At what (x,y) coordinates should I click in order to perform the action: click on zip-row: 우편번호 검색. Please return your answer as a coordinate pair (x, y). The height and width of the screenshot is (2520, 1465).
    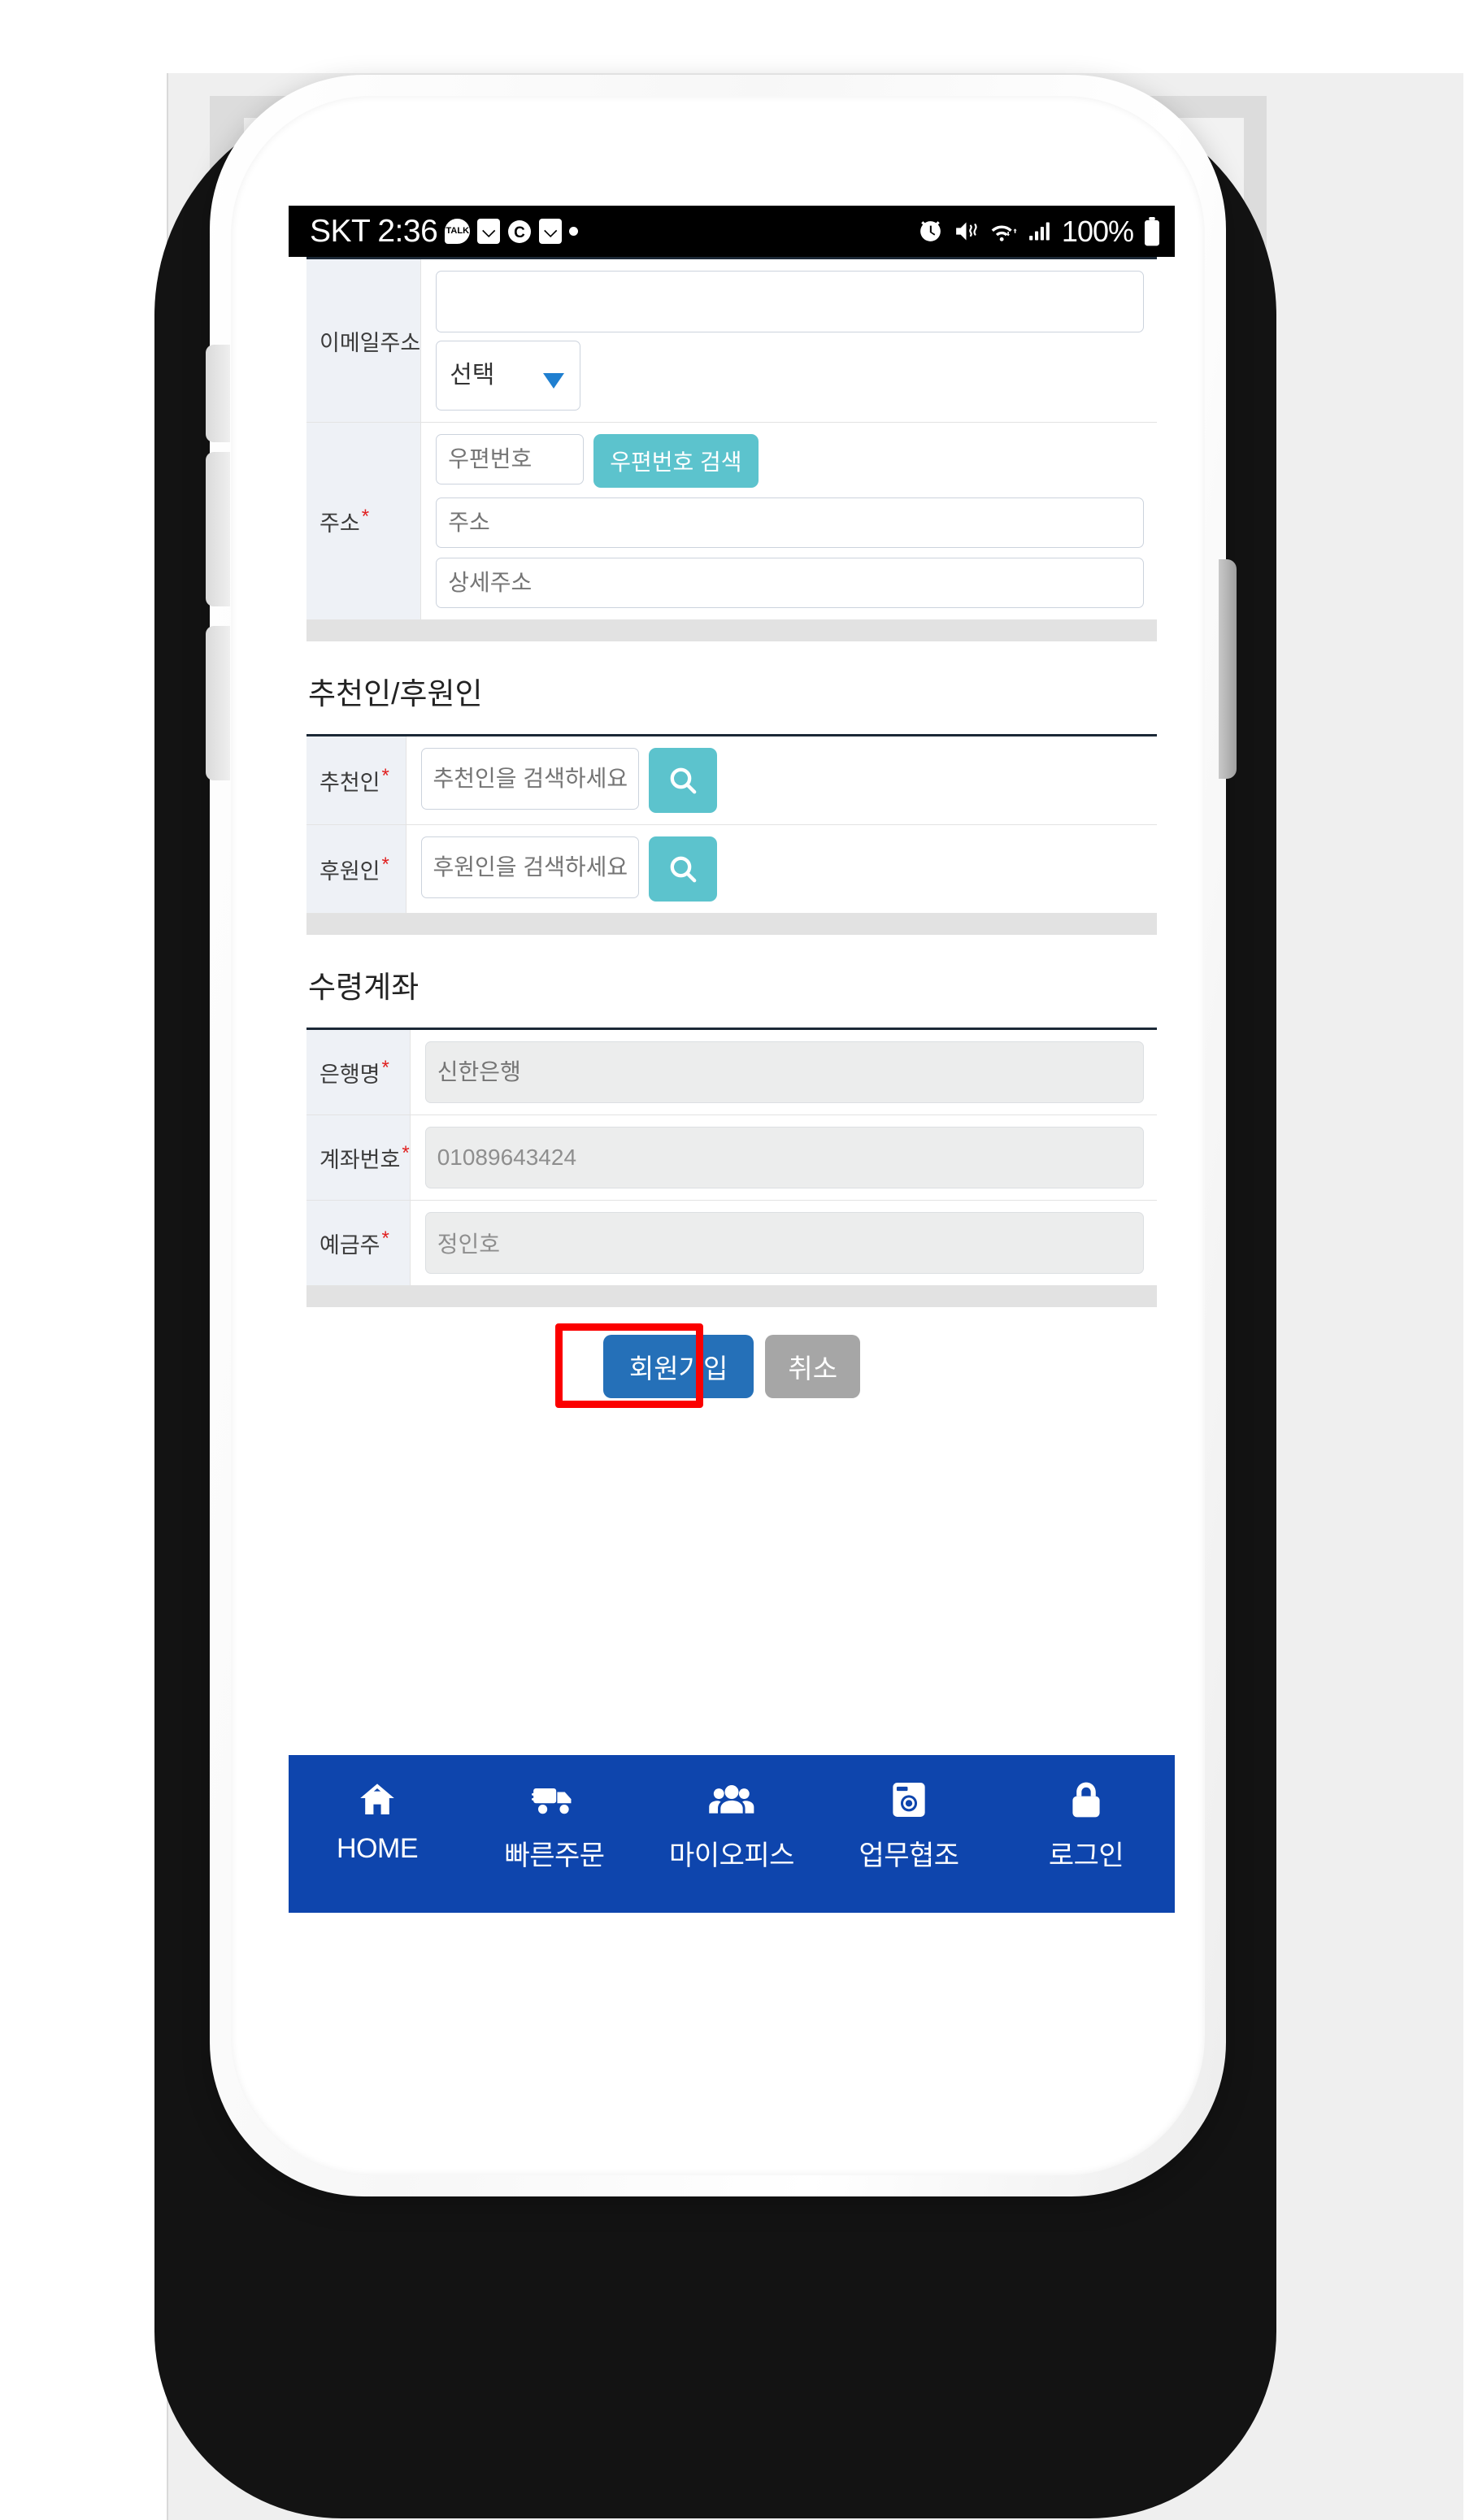
    Looking at the image, I should click on (790, 461).